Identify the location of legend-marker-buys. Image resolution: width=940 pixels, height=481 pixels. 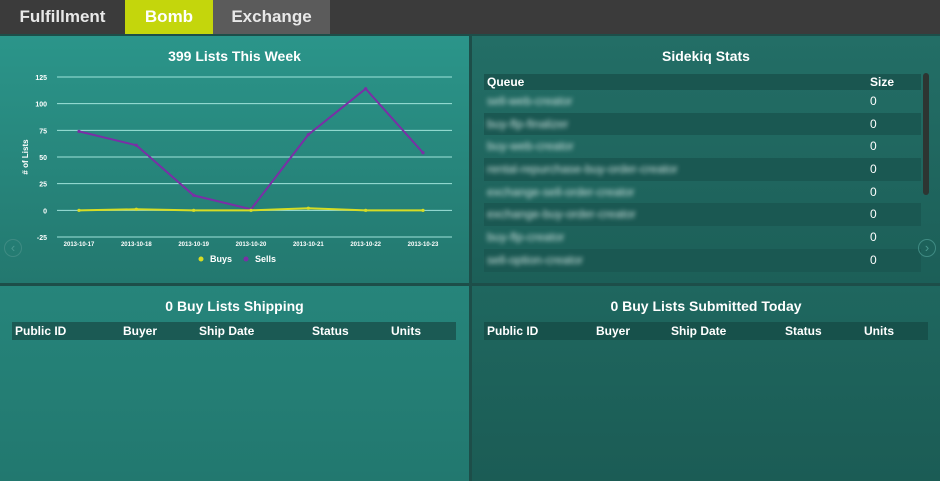
(201, 259).